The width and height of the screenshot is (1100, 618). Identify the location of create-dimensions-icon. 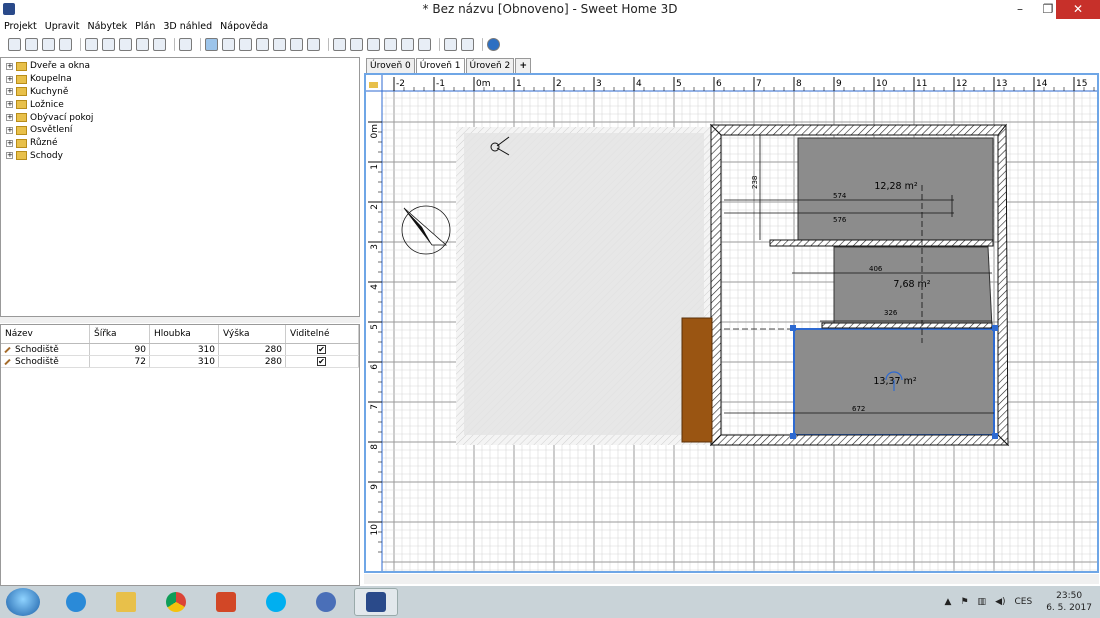
(296, 44).